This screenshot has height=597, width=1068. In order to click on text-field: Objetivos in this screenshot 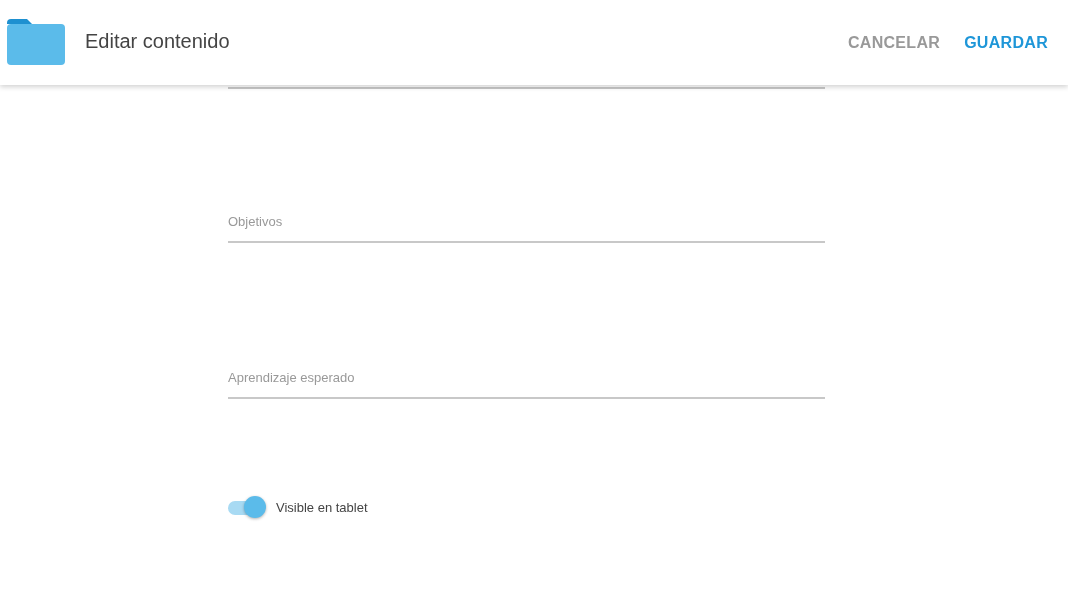, I will do `click(526, 228)`.